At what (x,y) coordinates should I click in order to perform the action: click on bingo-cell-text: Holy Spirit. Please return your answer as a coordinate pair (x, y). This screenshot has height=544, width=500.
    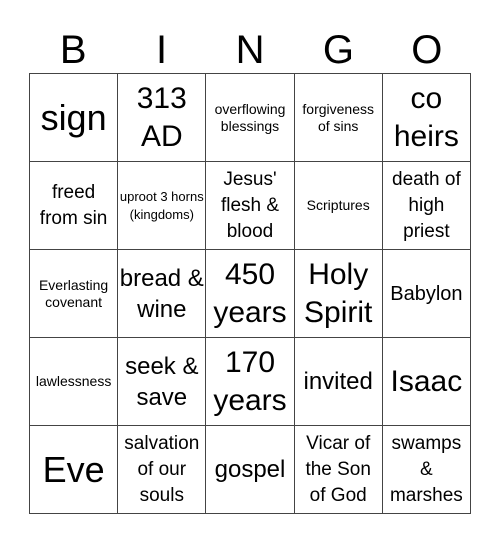
    Looking at the image, I should click on (338, 293).